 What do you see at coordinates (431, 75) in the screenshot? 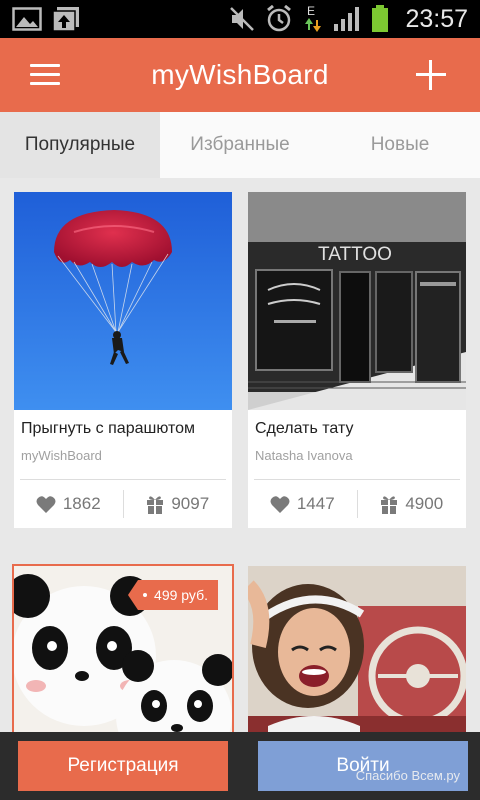
I see `plus-icon` at bounding box center [431, 75].